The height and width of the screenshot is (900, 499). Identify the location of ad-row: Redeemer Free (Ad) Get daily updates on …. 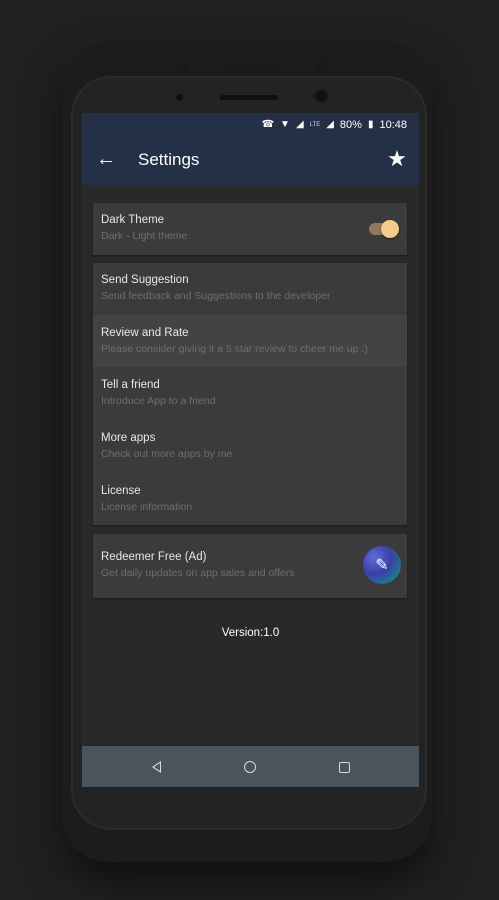
(198, 565).